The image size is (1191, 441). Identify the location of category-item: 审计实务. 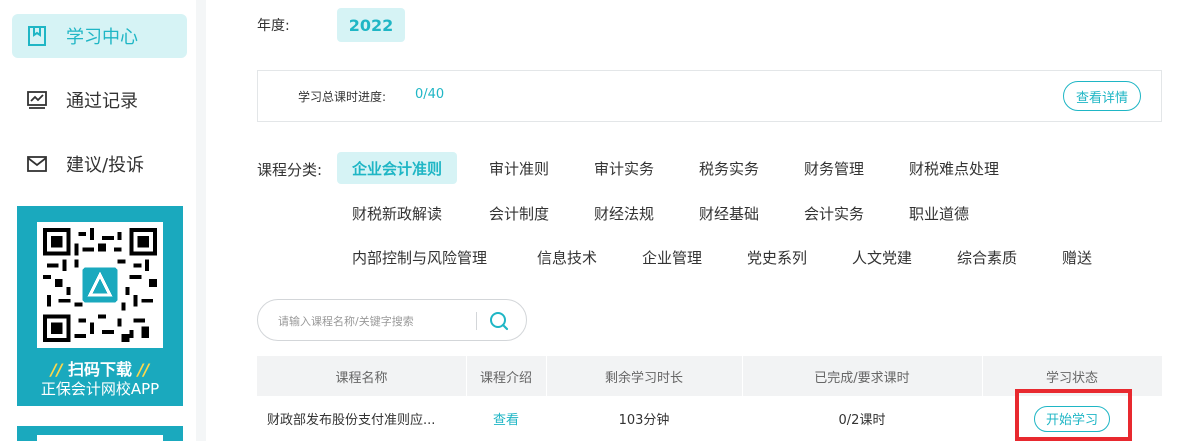
(624, 168).